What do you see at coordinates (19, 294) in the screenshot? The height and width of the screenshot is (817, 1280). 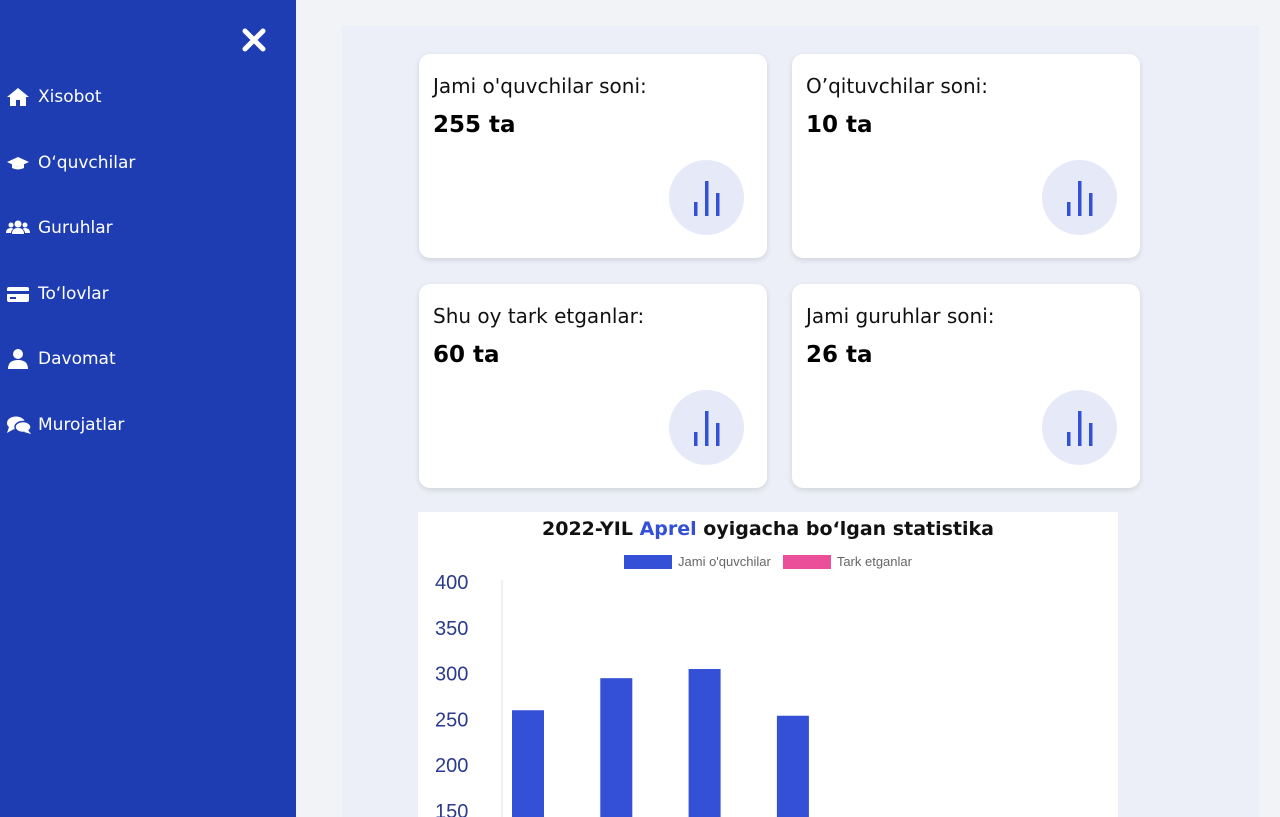 I see `credit-card-icon` at bounding box center [19, 294].